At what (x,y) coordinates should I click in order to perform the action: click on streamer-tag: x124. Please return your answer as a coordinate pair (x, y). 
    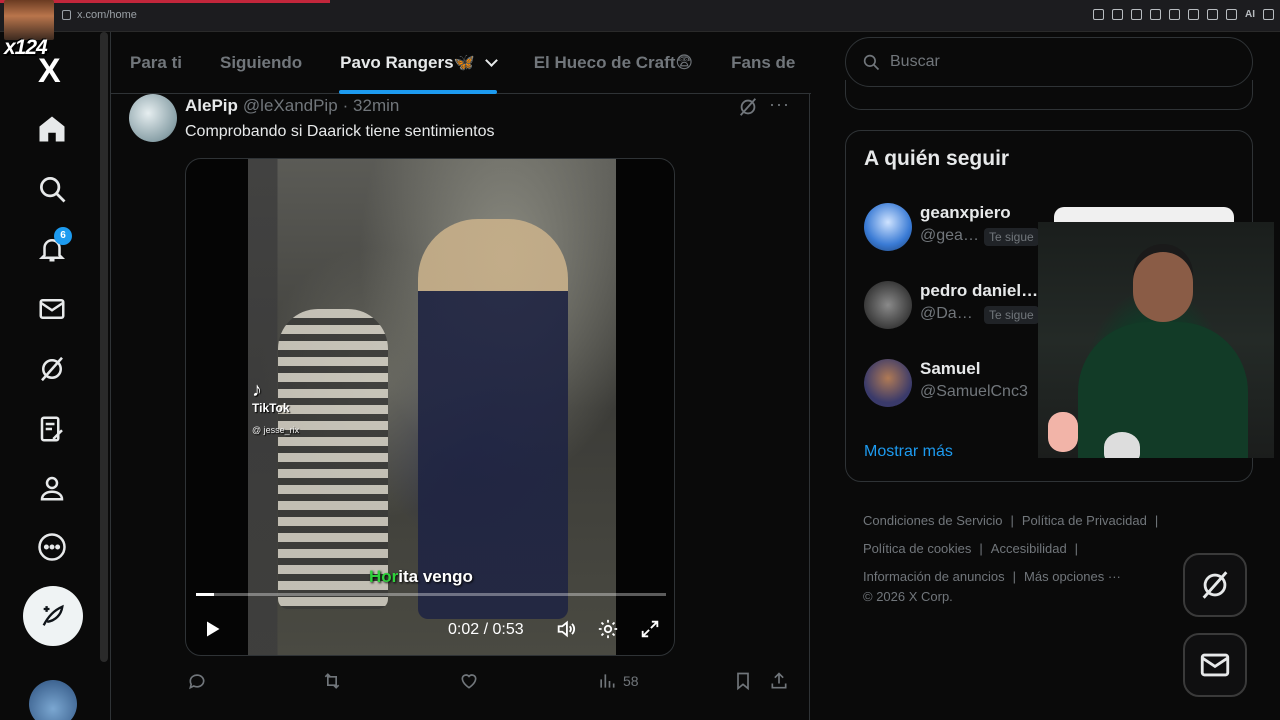
    Looking at the image, I should click on (26, 47).